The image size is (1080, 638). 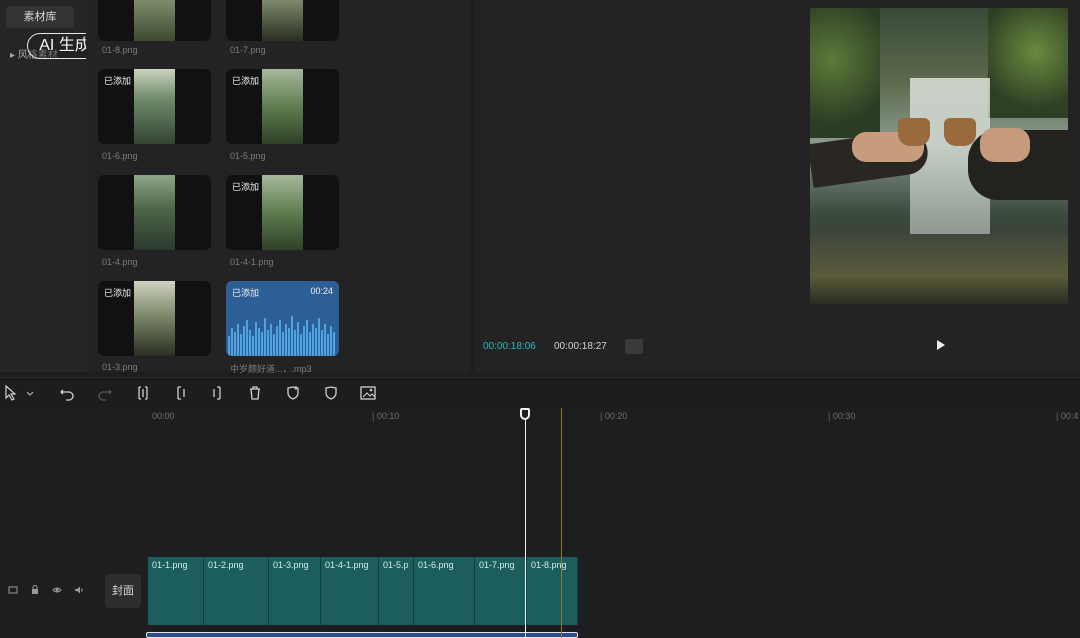 I want to click on clip-label: 01-4-1.png, so click(x=347, y=565).